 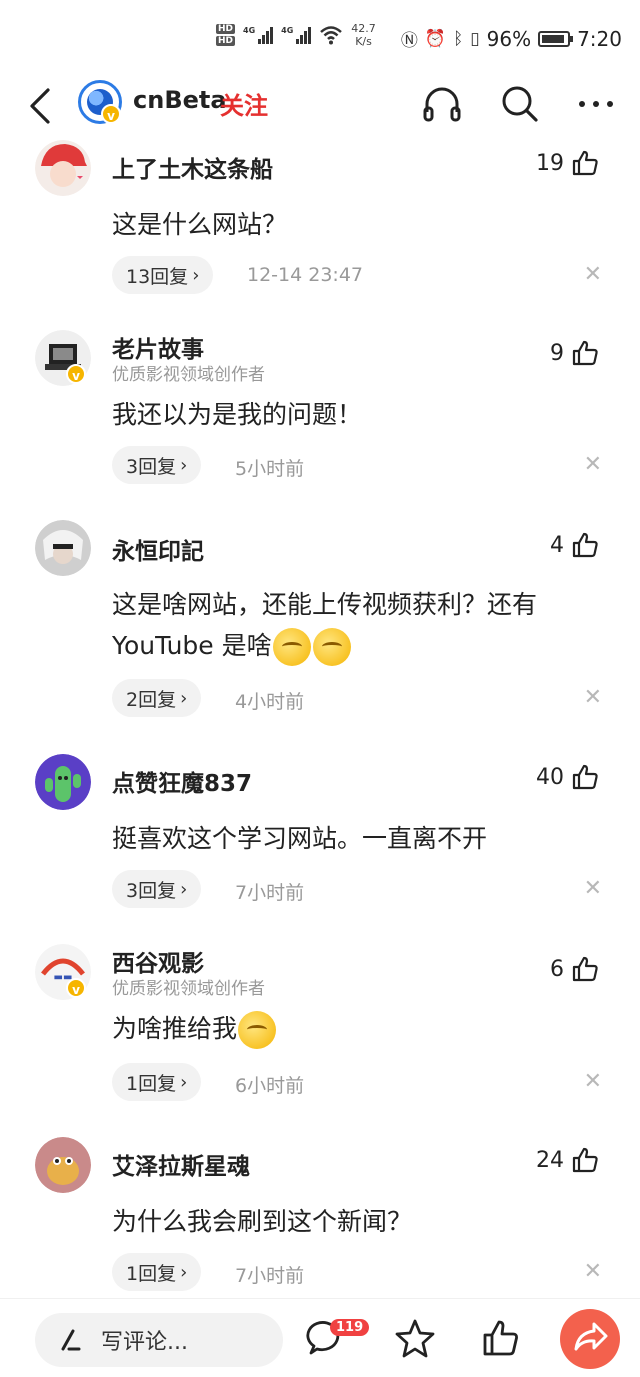 I want to click on comment-time: 4小时前, so click(x=270, y=702).